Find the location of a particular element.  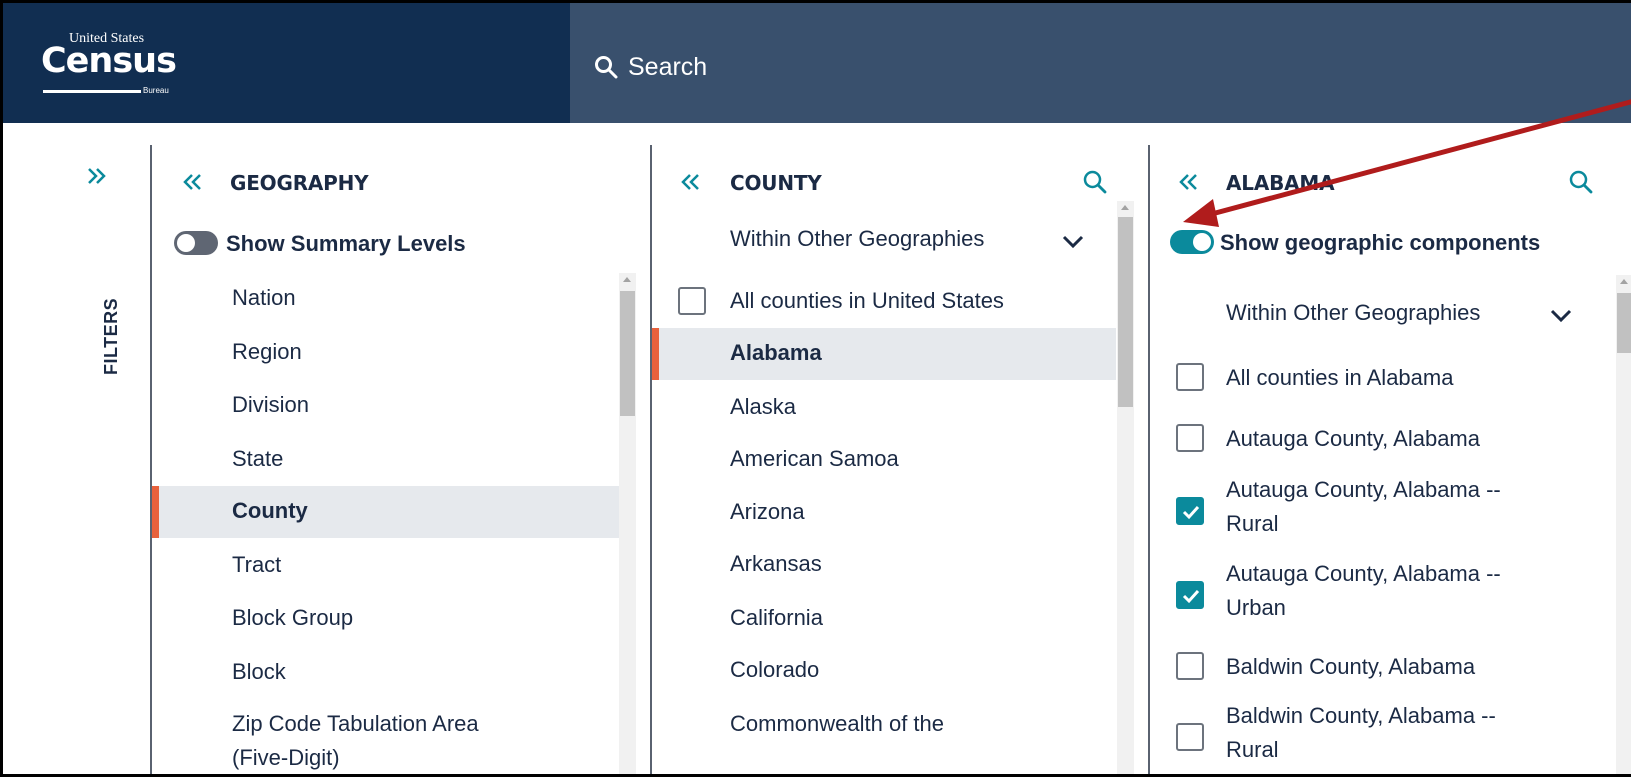

geo-item-division: Division is located at coordinates (401, 406).